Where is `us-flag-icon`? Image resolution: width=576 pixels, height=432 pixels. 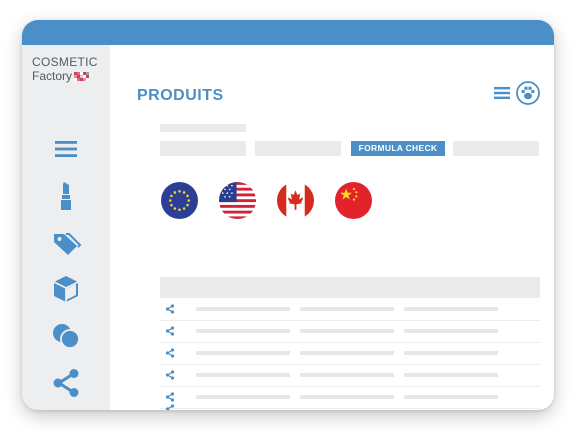 us-flag-icon is located at coordinates (237, 200).